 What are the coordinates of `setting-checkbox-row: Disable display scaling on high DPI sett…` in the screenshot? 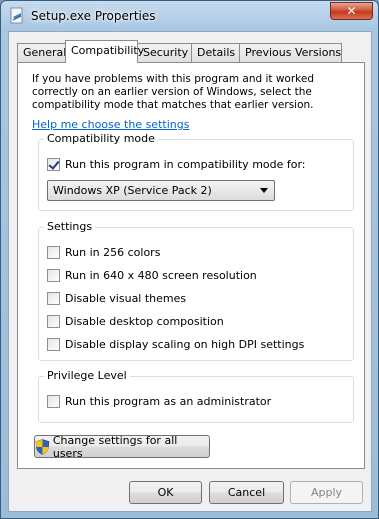 It's located at (175, 344).